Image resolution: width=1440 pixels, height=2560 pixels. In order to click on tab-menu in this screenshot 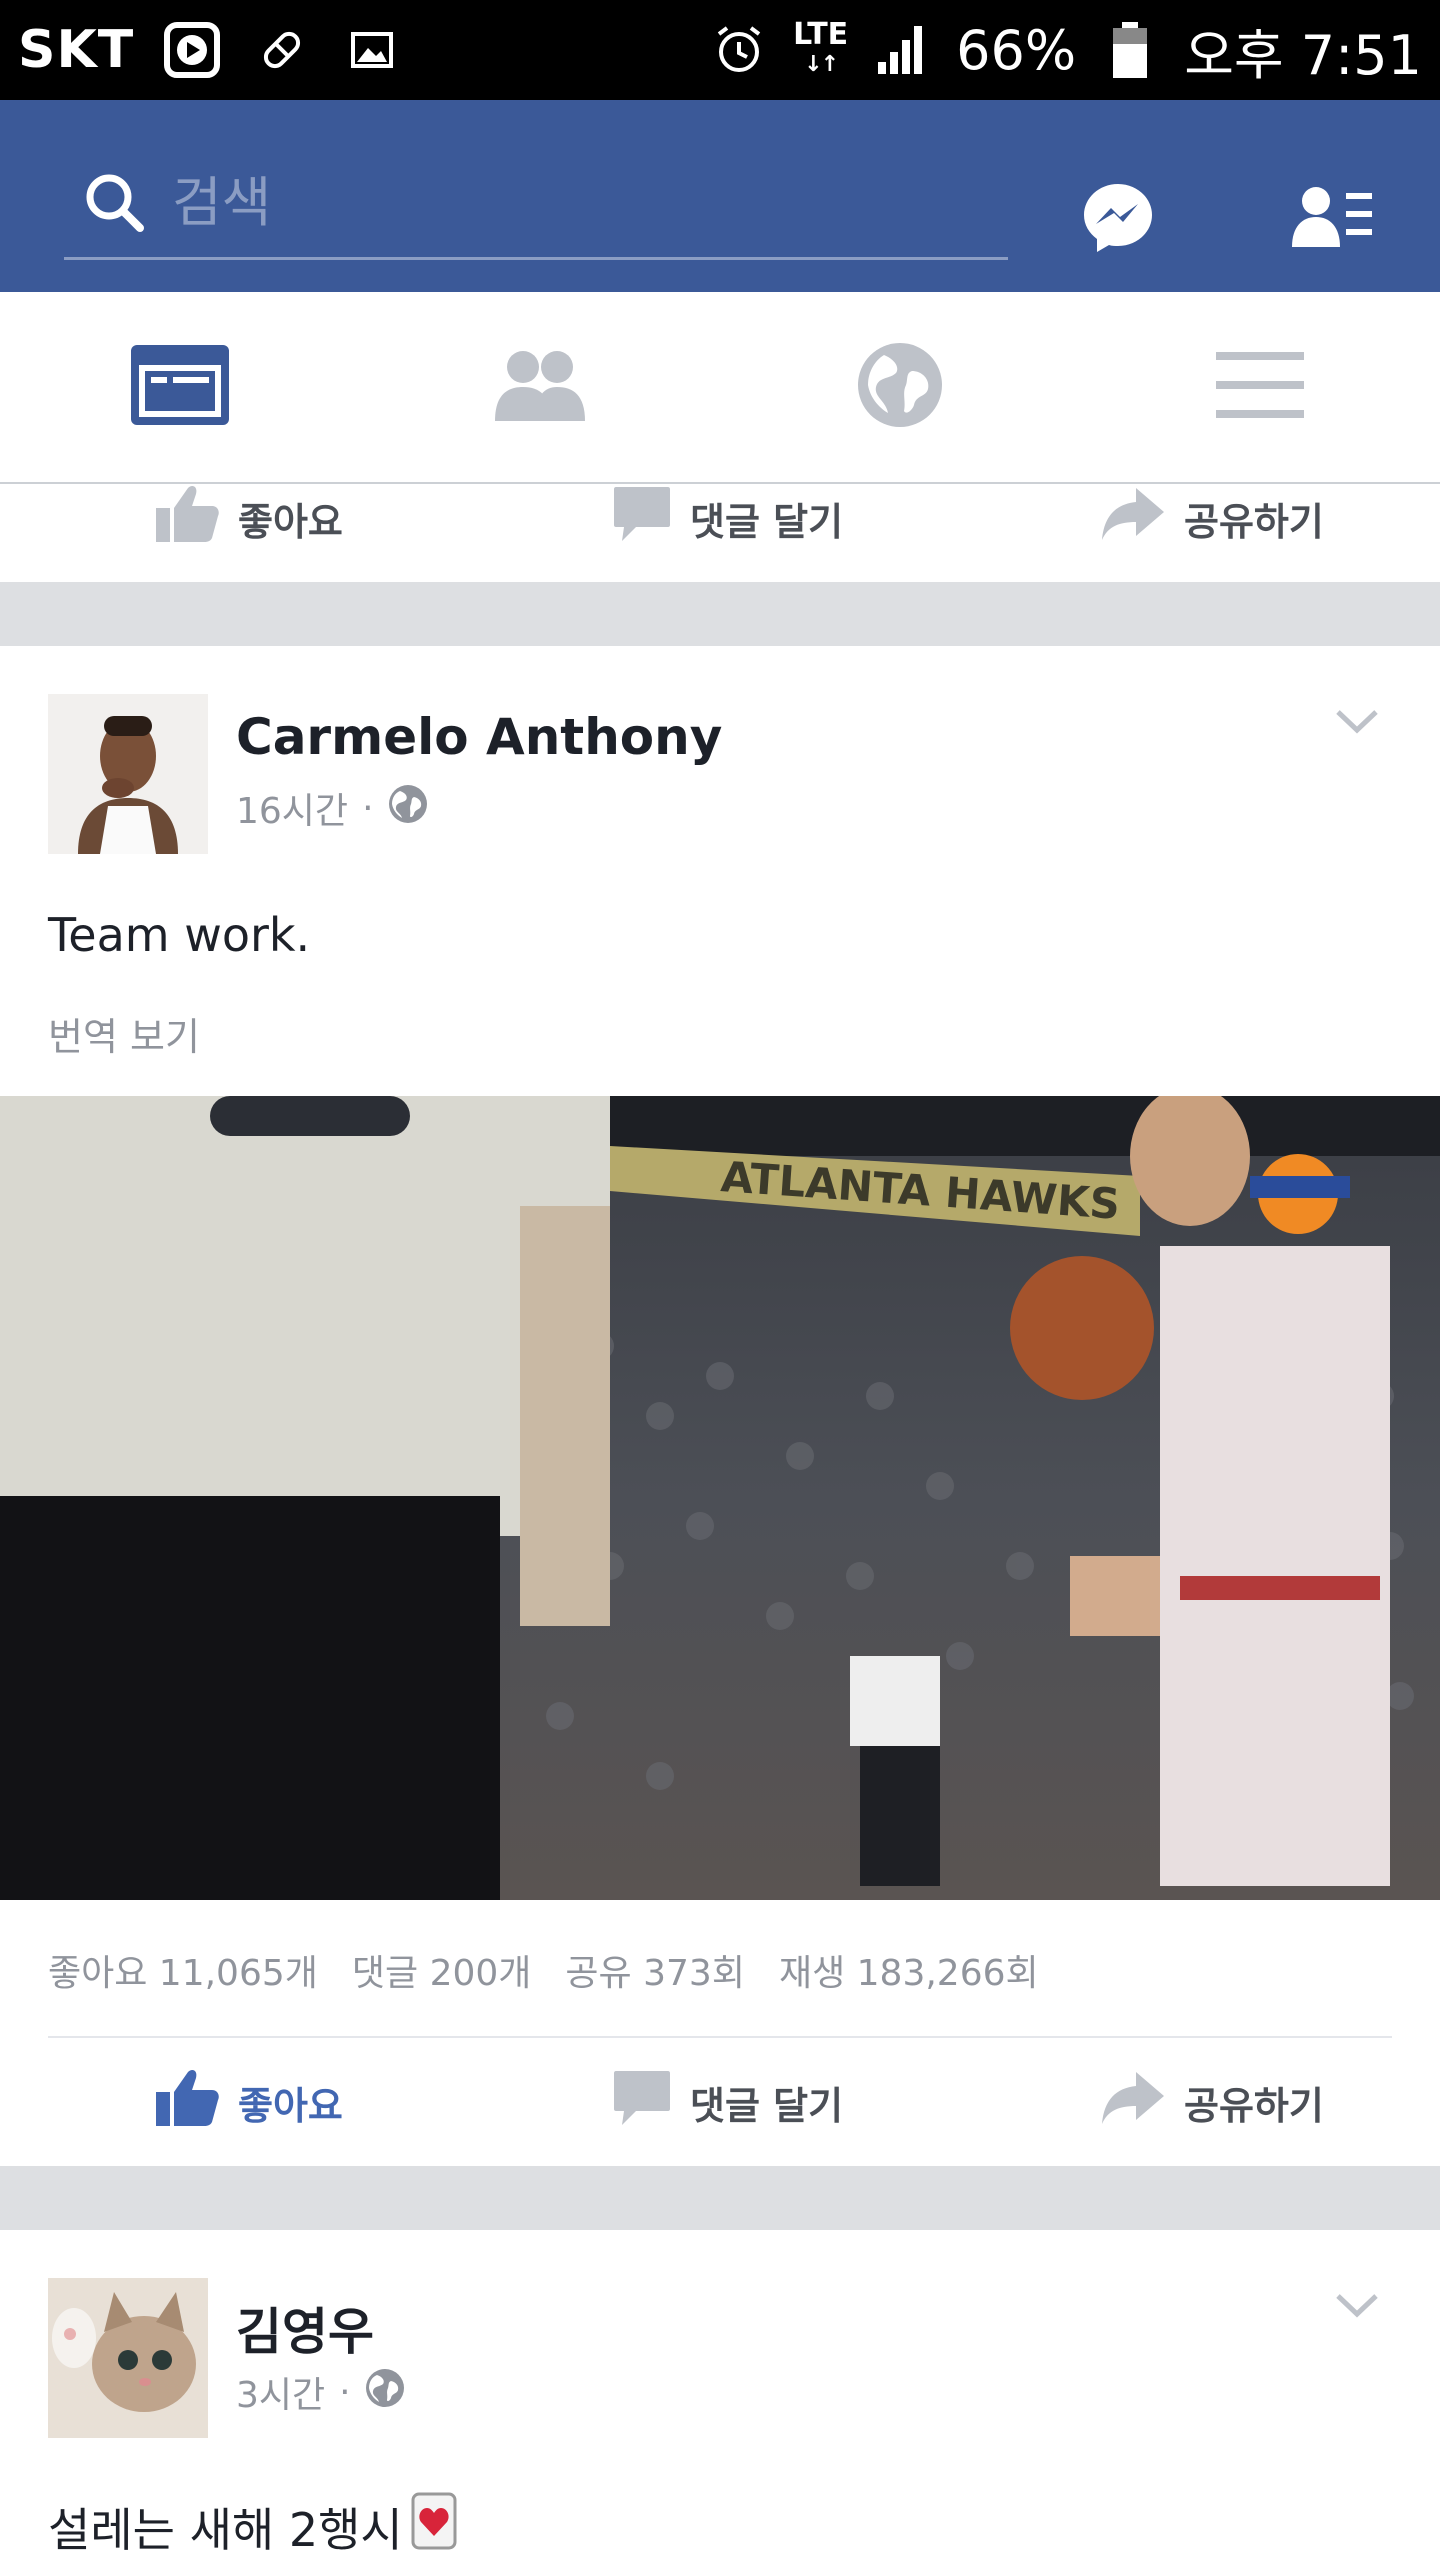, I will do `click(1260, 387)`.